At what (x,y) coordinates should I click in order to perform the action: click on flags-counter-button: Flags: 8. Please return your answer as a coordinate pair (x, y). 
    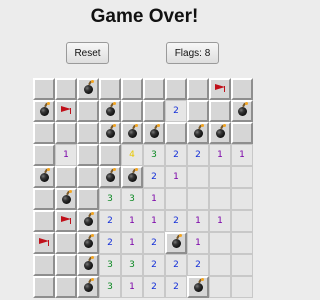
    Looking at the image, I should click on (192, 53).